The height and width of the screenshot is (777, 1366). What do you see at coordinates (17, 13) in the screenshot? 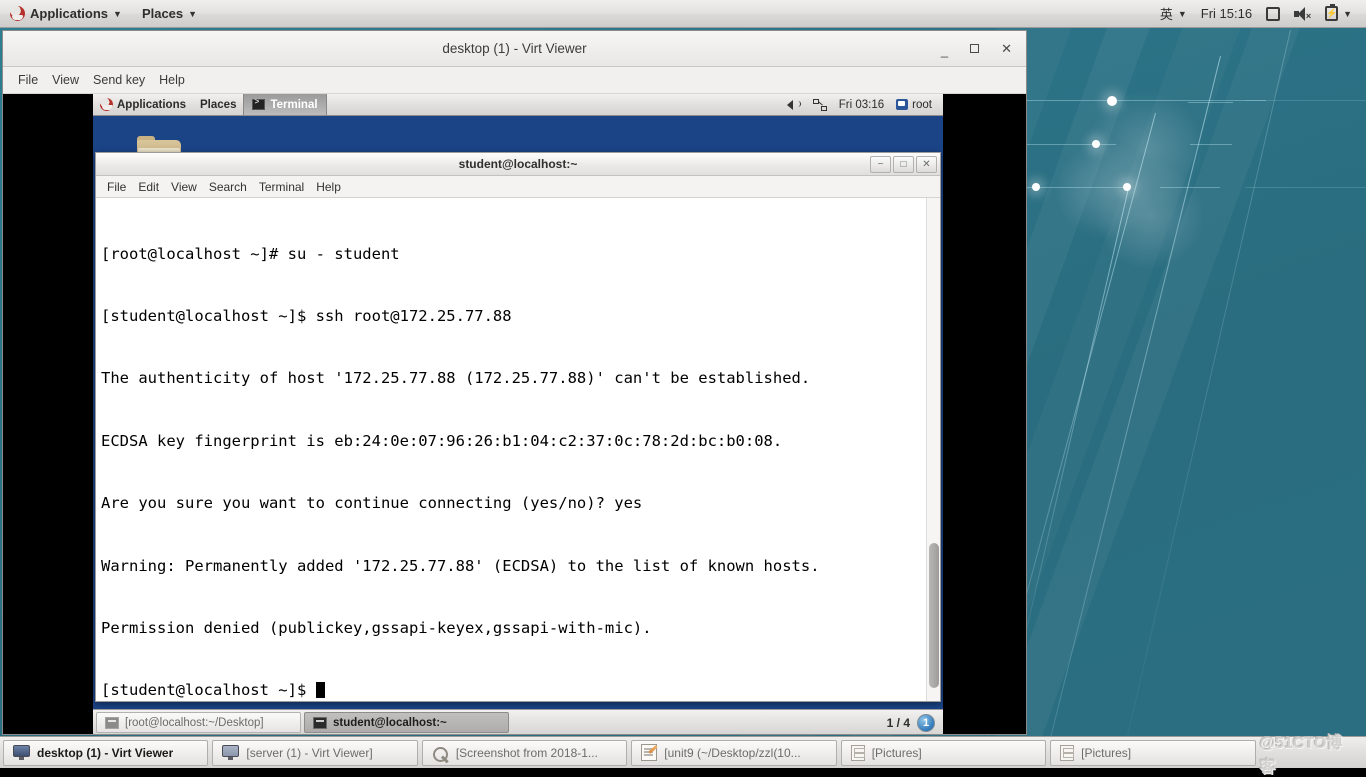
I see `redhat-logo-icon` at bounding box center [17, 13].